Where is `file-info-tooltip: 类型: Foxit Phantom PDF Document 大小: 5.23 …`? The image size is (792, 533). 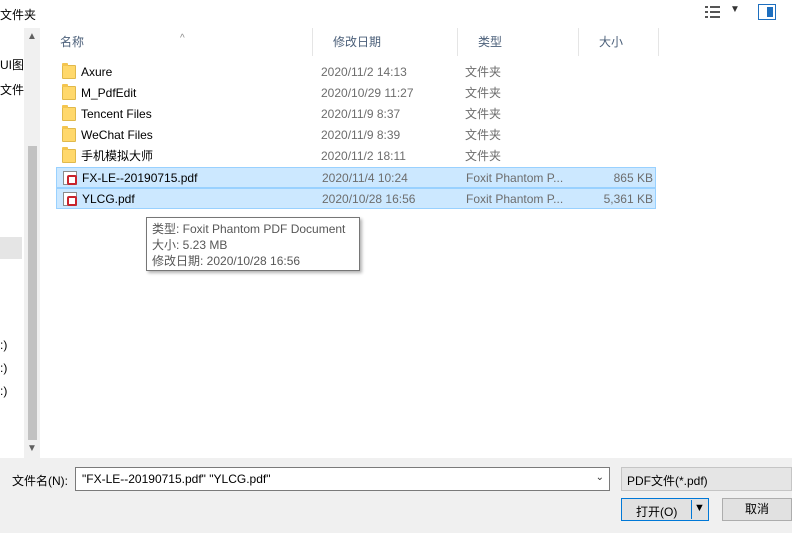
file-info-tooltip: 类型: Foxit Phantom PDF Document 大小: 5.23 … is located at coordinates (253, 244).